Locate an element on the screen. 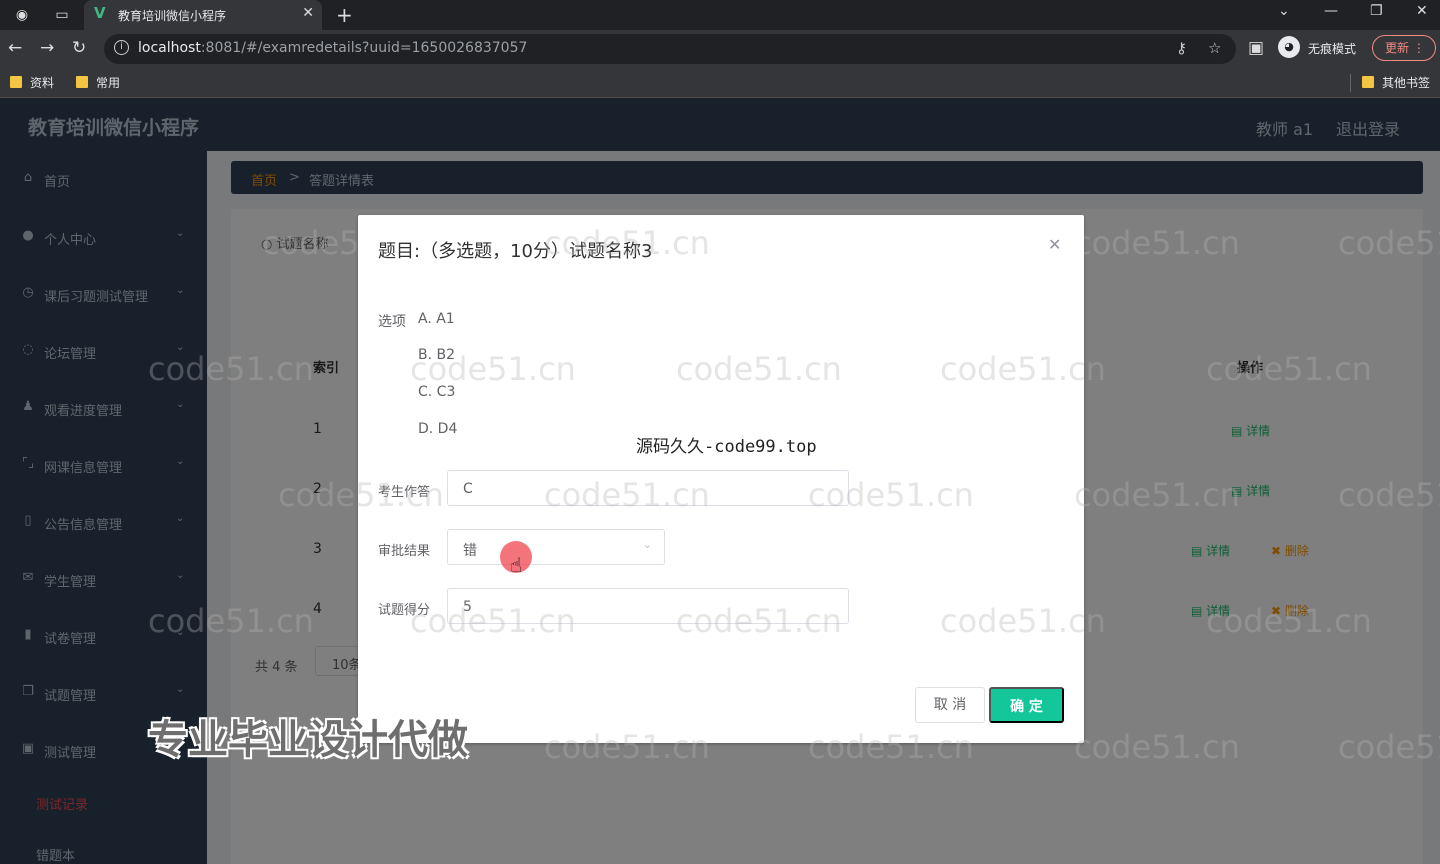  tab-list-icon: ⌄ is located at coordinates (1284, 11).